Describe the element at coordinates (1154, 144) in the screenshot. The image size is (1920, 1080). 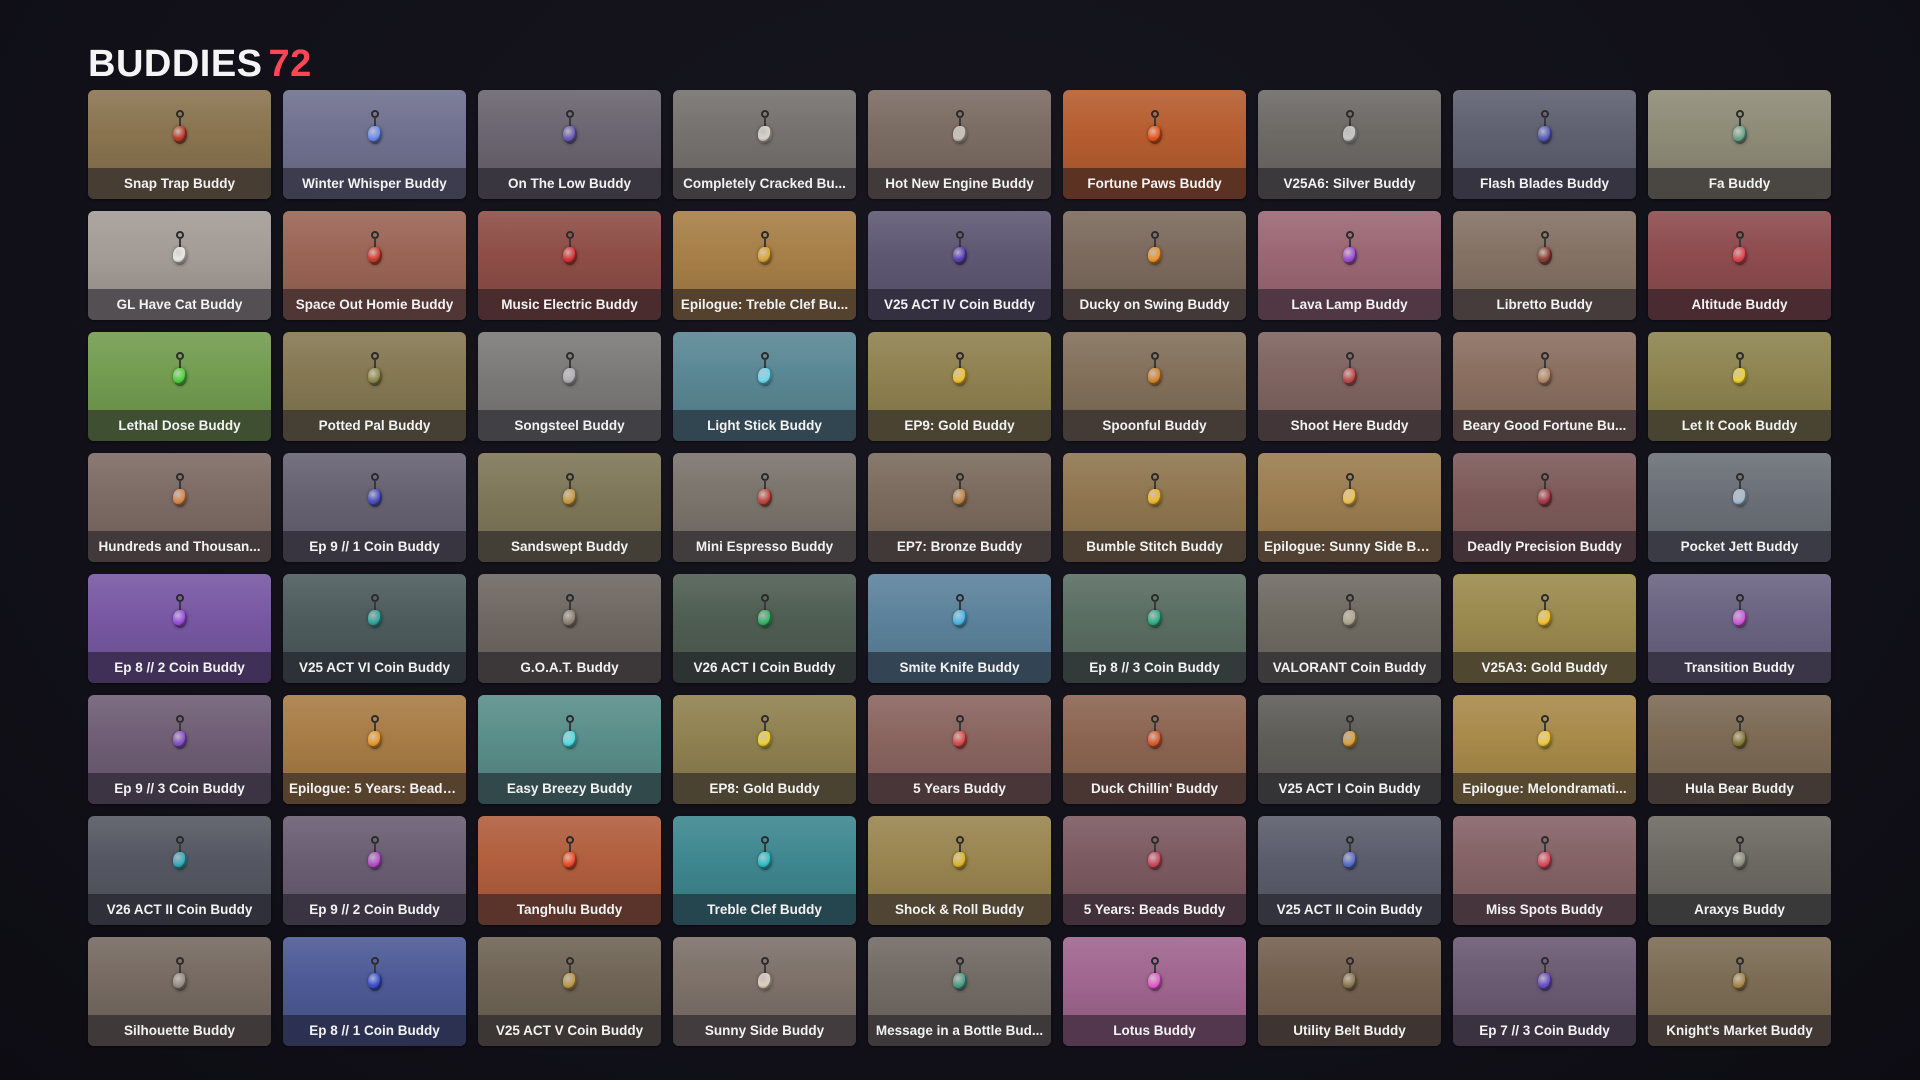
I see `buddy-card: Fortune Paws Buddy` at that location.